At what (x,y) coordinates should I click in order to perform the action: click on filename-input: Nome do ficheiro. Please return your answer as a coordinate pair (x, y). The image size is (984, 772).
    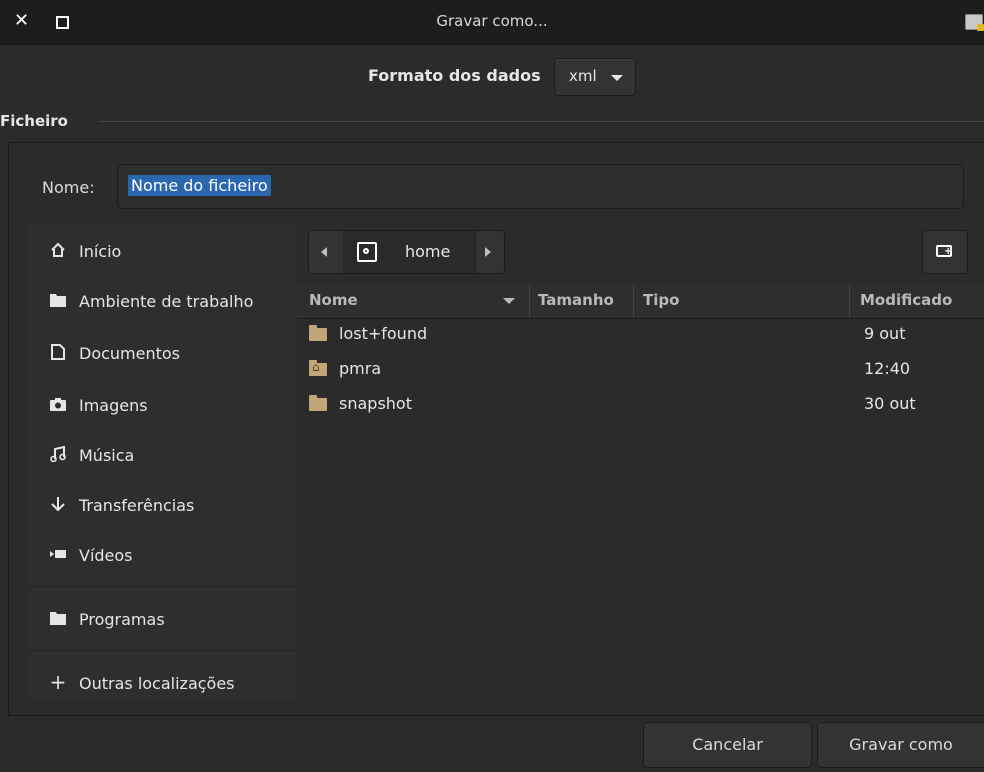
    Looking at the image, I should click on (540, 186).